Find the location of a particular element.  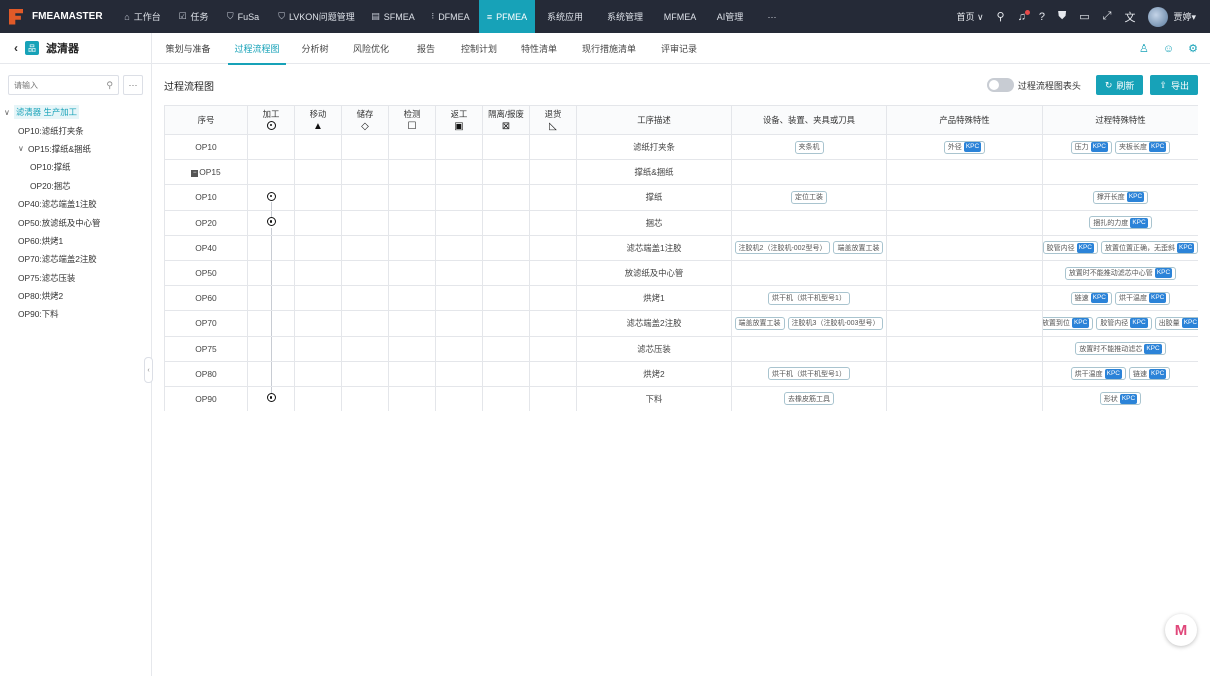

nav-item-3: ⛉ LVKON问题管理 is located at coordinates (316, 16).